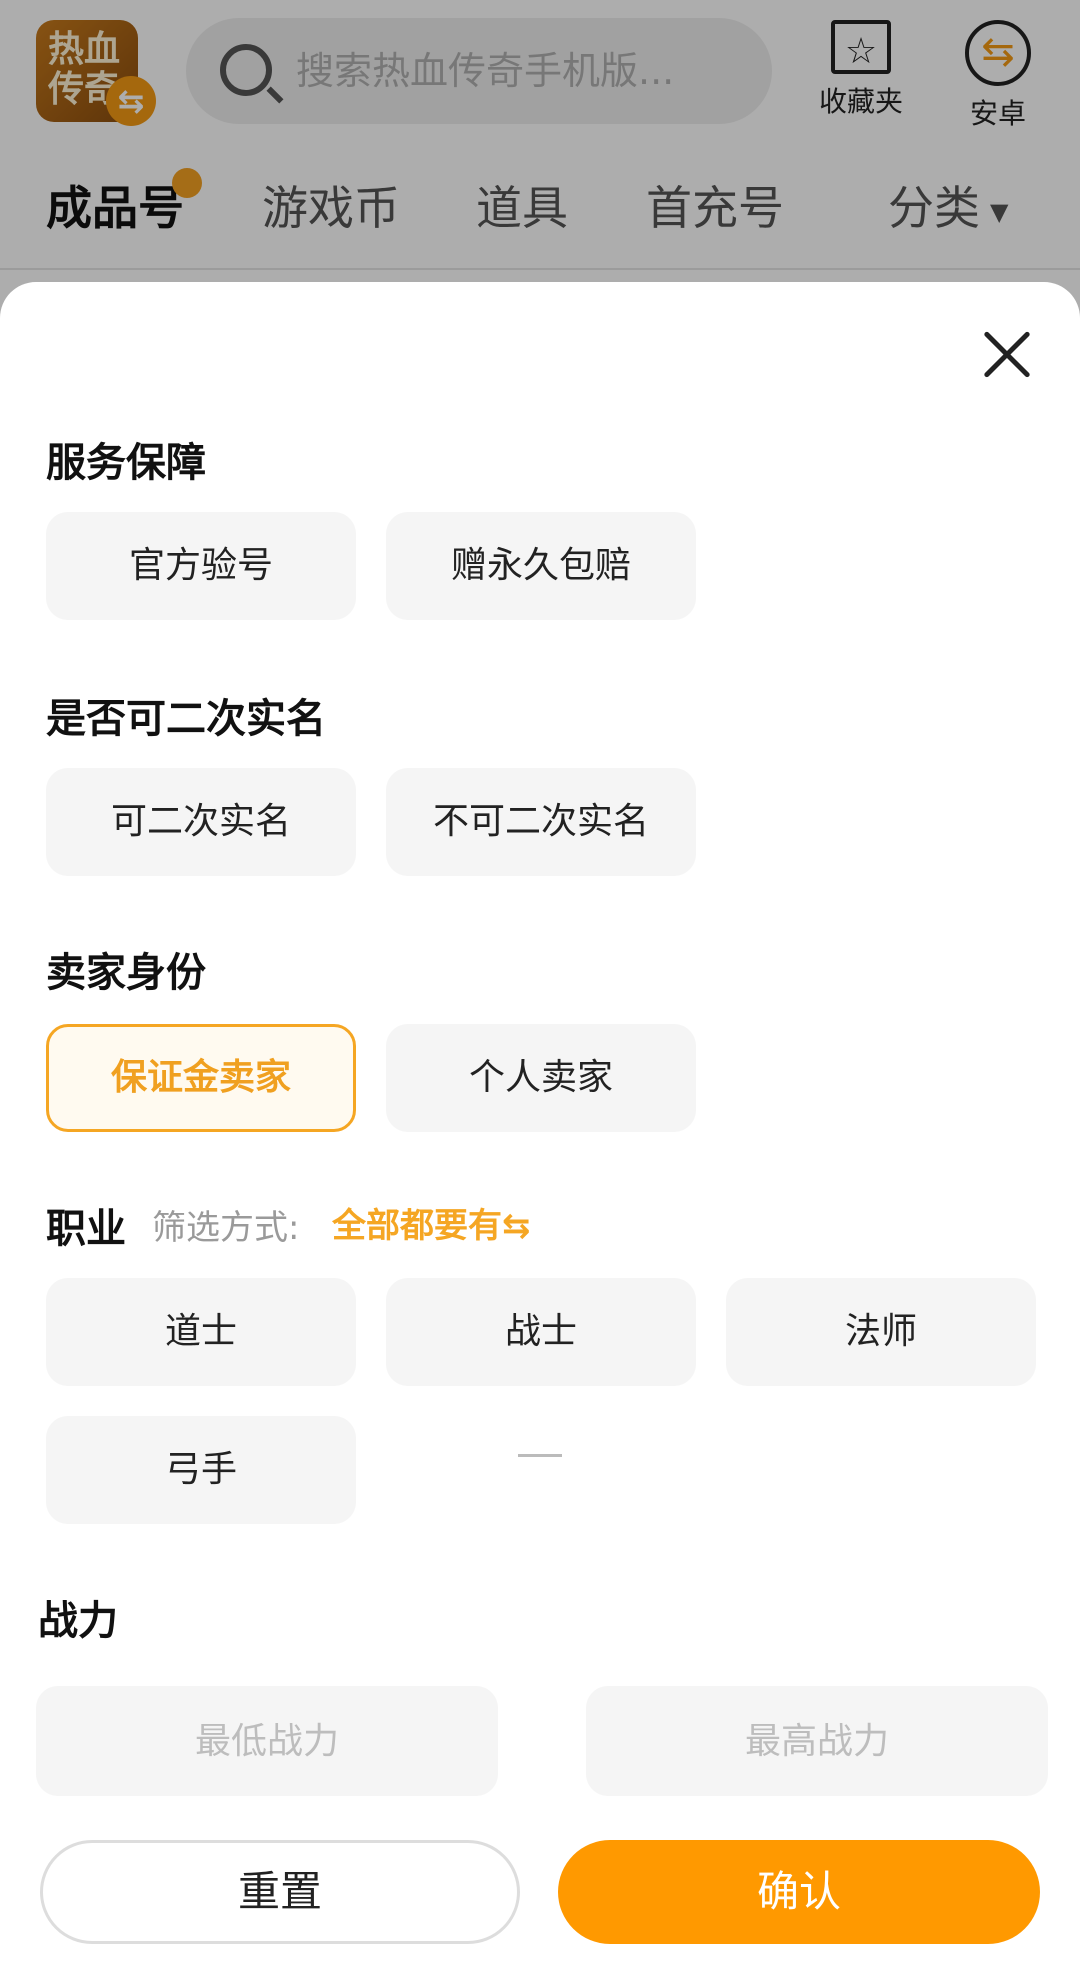  What do you see at coordinates (226, 1228) in the screenshot?
I see `filter-mode-label: 筛选方式:` at bounding box center [226, 1228].